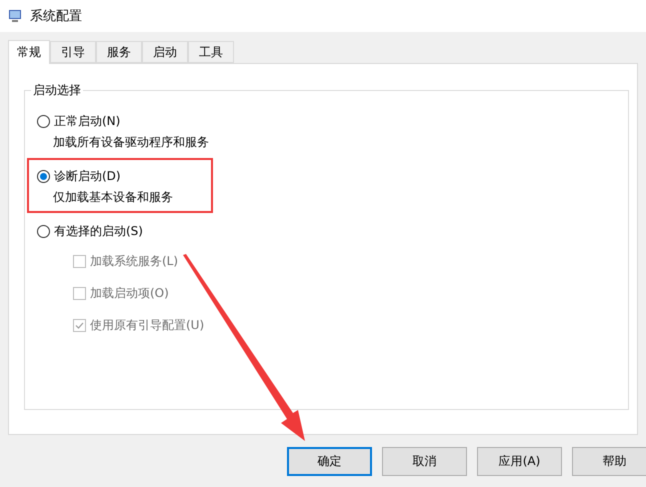 This screenshot has width=646, height=487. What do you see at coordinates (134, 261) in the screenshot?
I see `checkbox-label: 加载系统服务(L)` at bounding box center [134, 261].